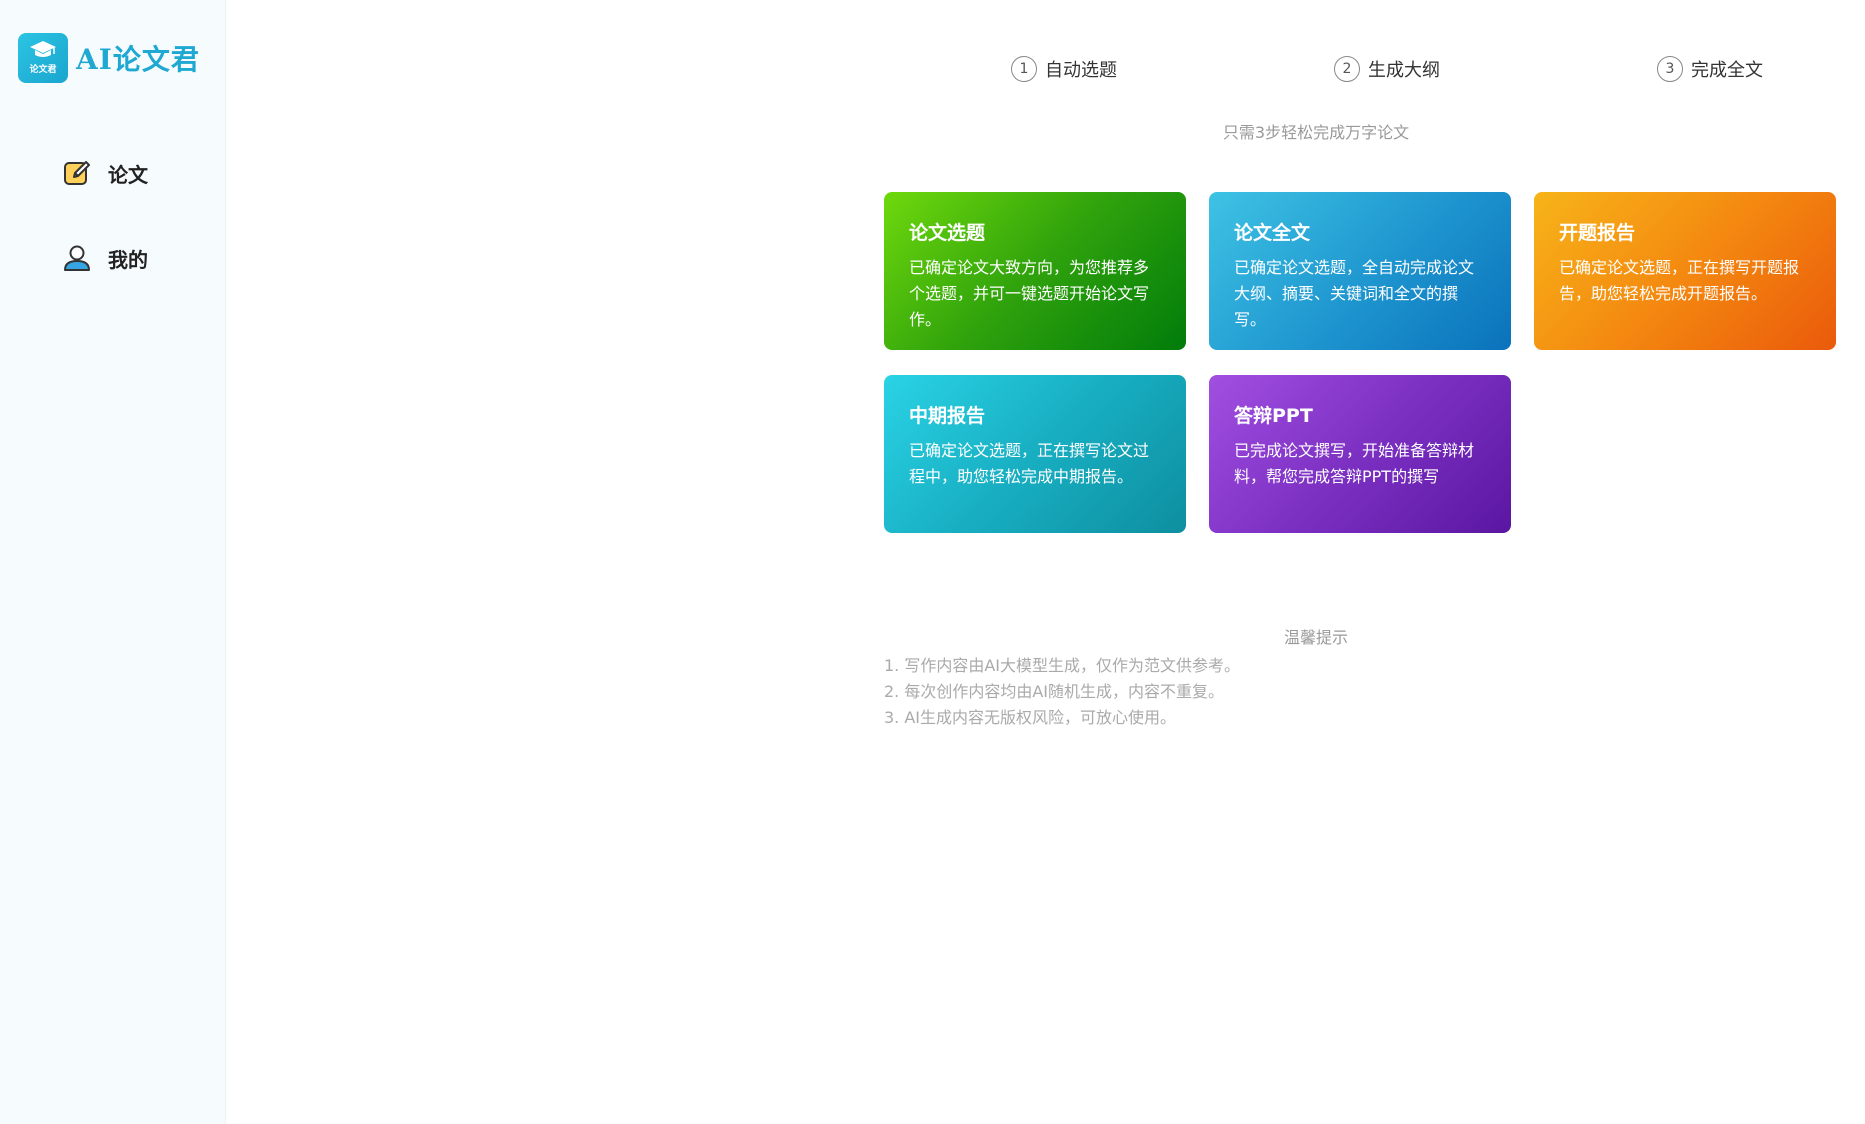  Describe the element at coordinates (1054, 691) in the screenshot. I see `tip-item: 2. 每次创作内容均由AI随机生成，内容不重复。` at that location.